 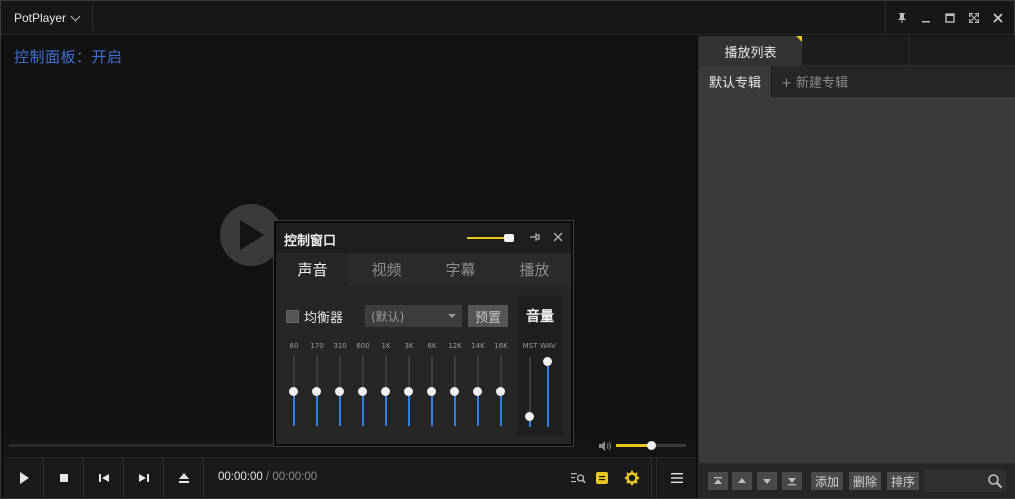 I want to click on eject-button, so click(x=184, y=478).